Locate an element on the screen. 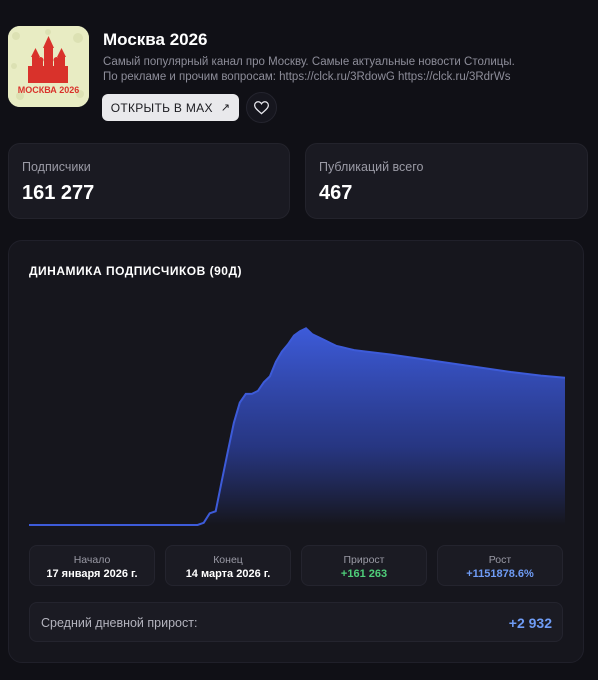 The image size is (598, 680). open-button-label: ОТКРЫТЬ В MAX is located at coordinates (161, 107).